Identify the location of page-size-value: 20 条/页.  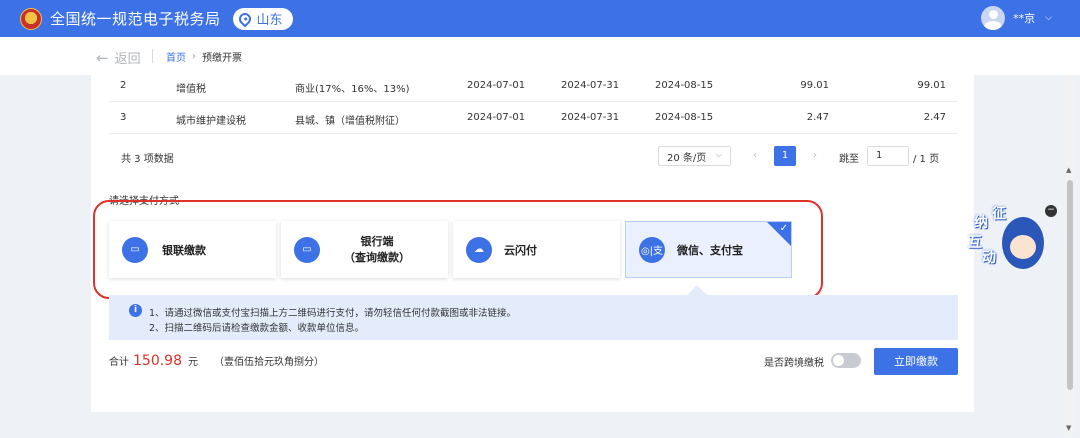
(687, 158).